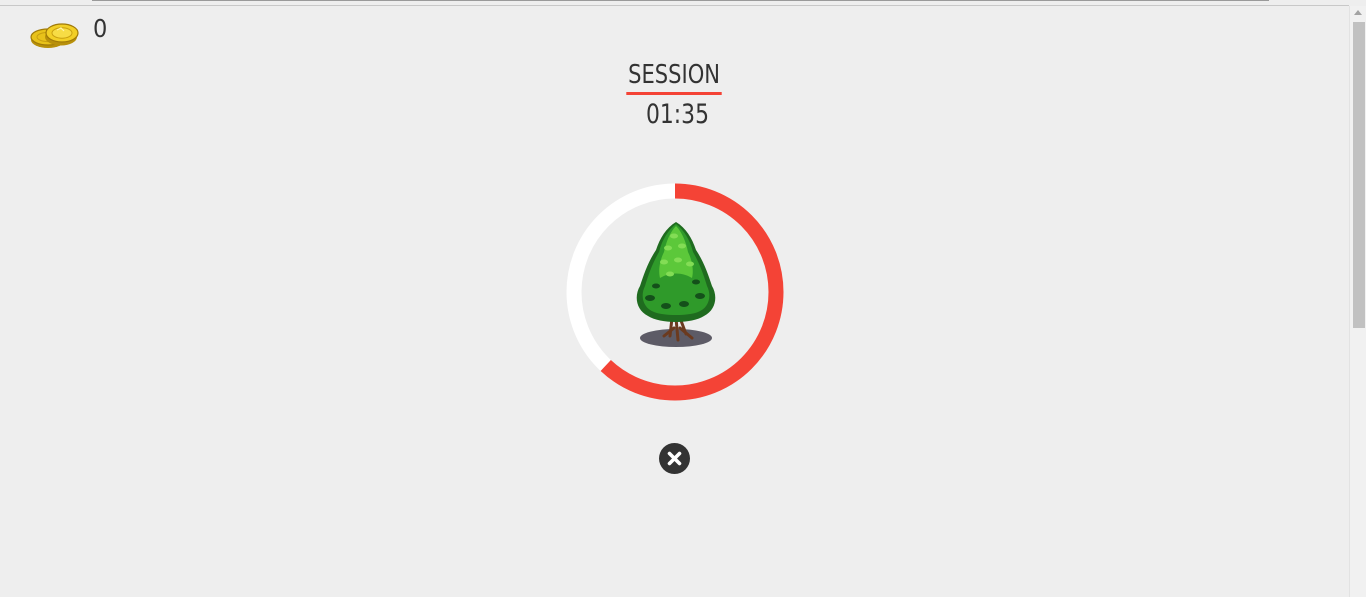  I want to click on coin-count: 0, so click(100, 28).